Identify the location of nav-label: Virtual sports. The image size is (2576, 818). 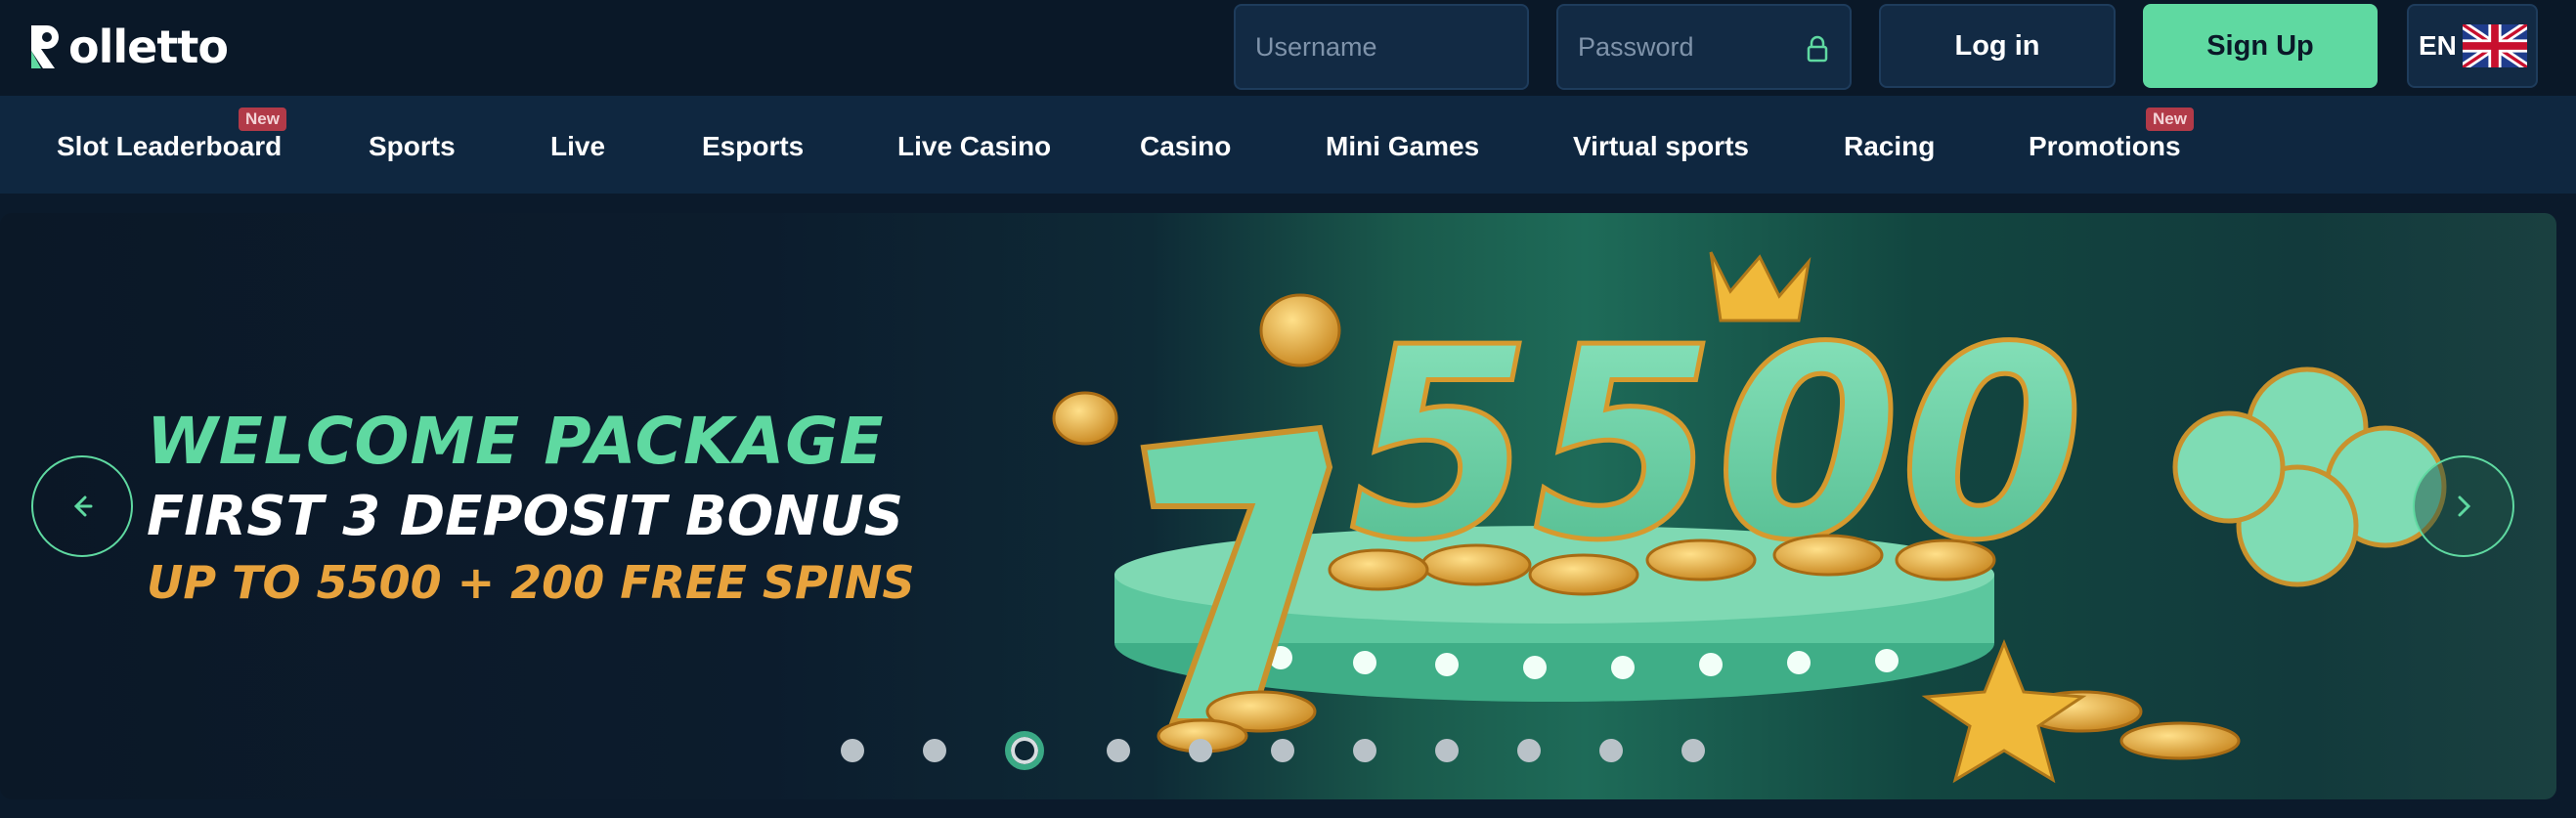
(1661, 146).